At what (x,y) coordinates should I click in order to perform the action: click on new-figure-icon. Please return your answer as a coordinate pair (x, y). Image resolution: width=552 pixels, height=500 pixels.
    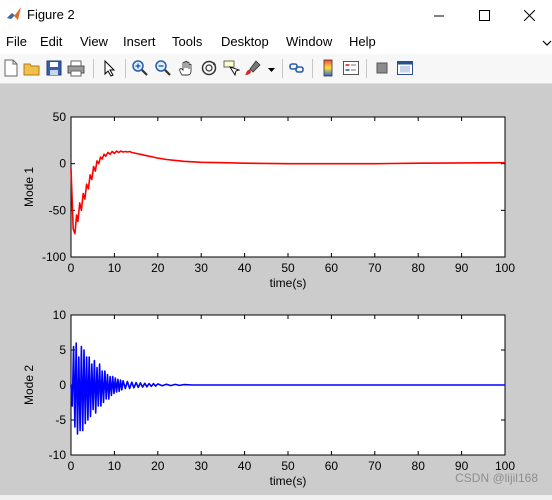
    Looking at the image, I should click on (11, 68).